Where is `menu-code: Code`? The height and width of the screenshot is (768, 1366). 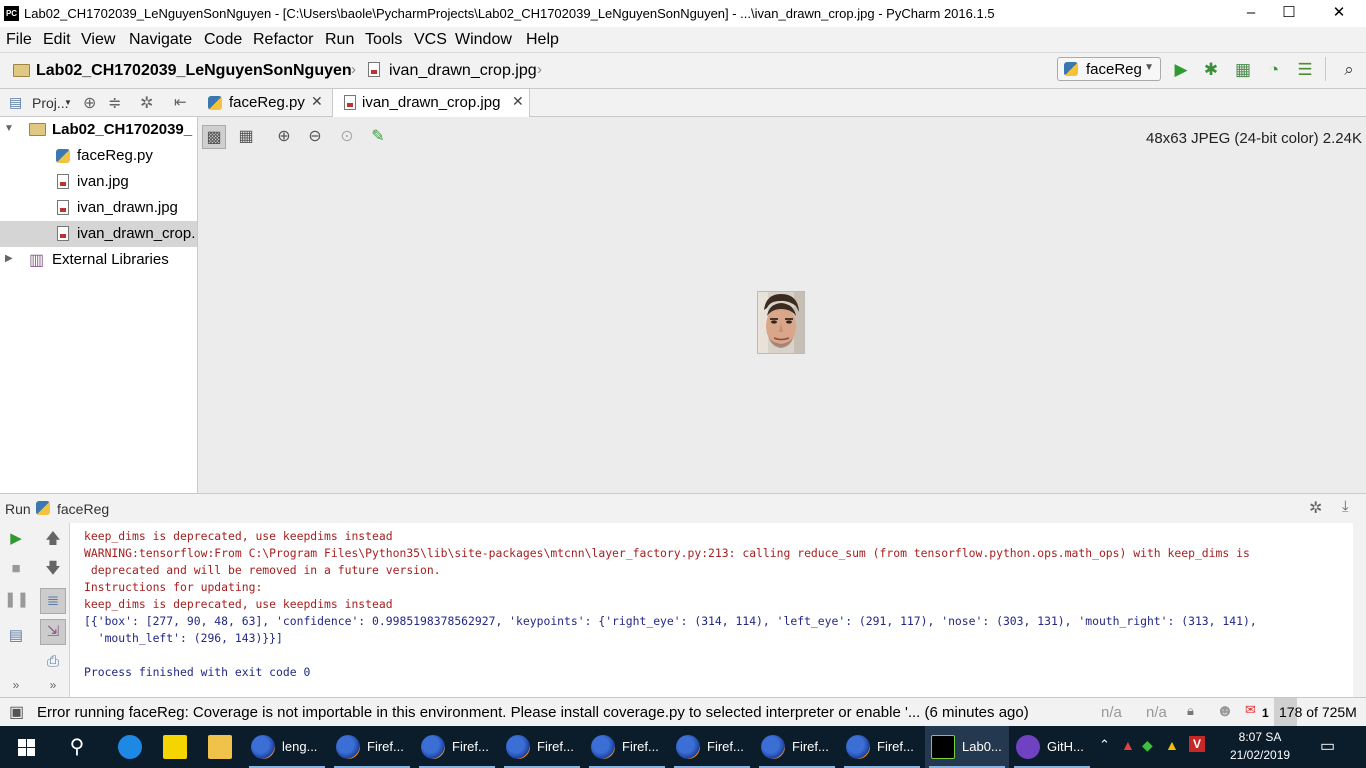 menu-code: Code is located at coordinates (223, 40).